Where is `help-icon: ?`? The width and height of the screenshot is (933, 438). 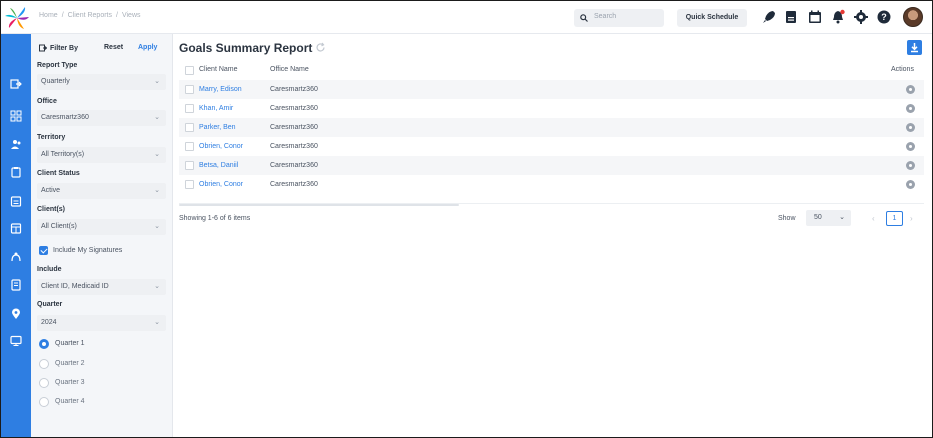
help-icon: ? is located at coordinates (884, 17).